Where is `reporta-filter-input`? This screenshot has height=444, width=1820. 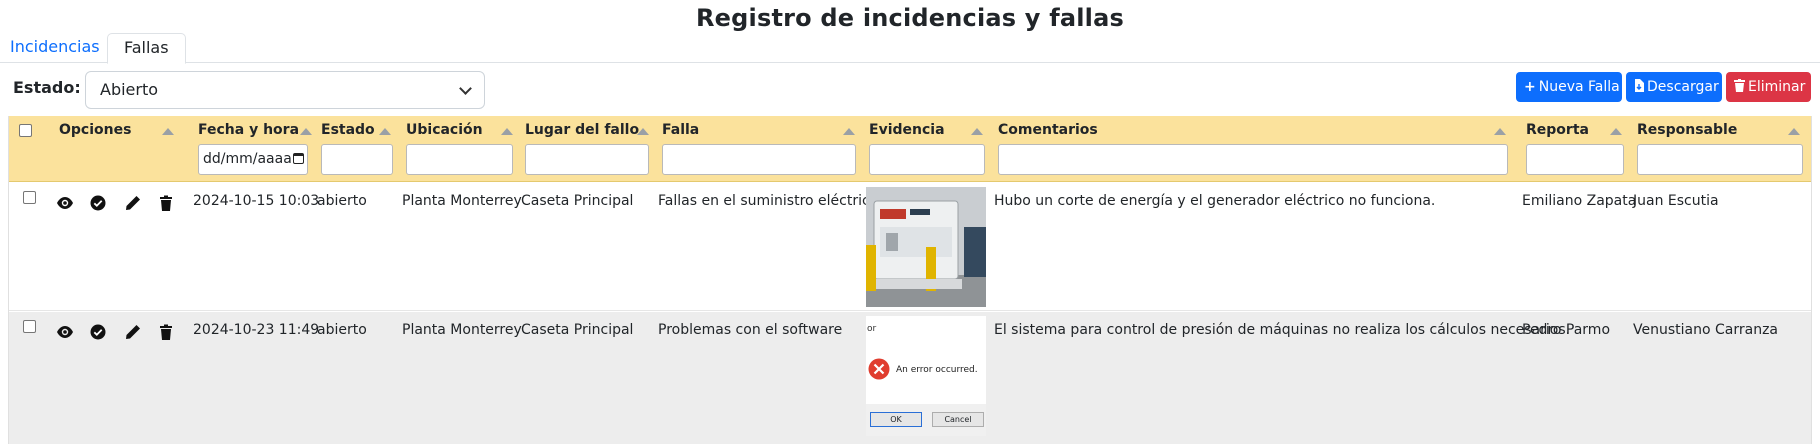 reporta-filter-input is located at coordinates (1575, 159).